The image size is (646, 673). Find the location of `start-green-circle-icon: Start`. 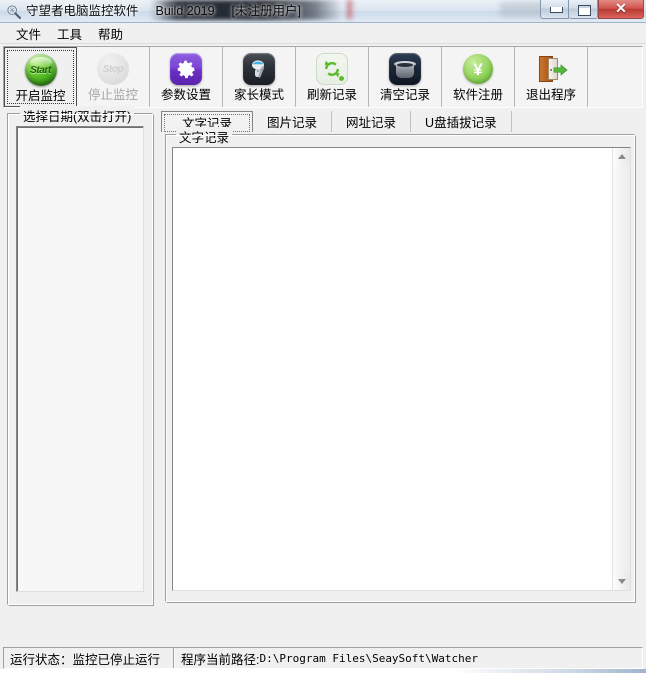

start-green-circle-icon: Start is located at coordinates (41, 70).